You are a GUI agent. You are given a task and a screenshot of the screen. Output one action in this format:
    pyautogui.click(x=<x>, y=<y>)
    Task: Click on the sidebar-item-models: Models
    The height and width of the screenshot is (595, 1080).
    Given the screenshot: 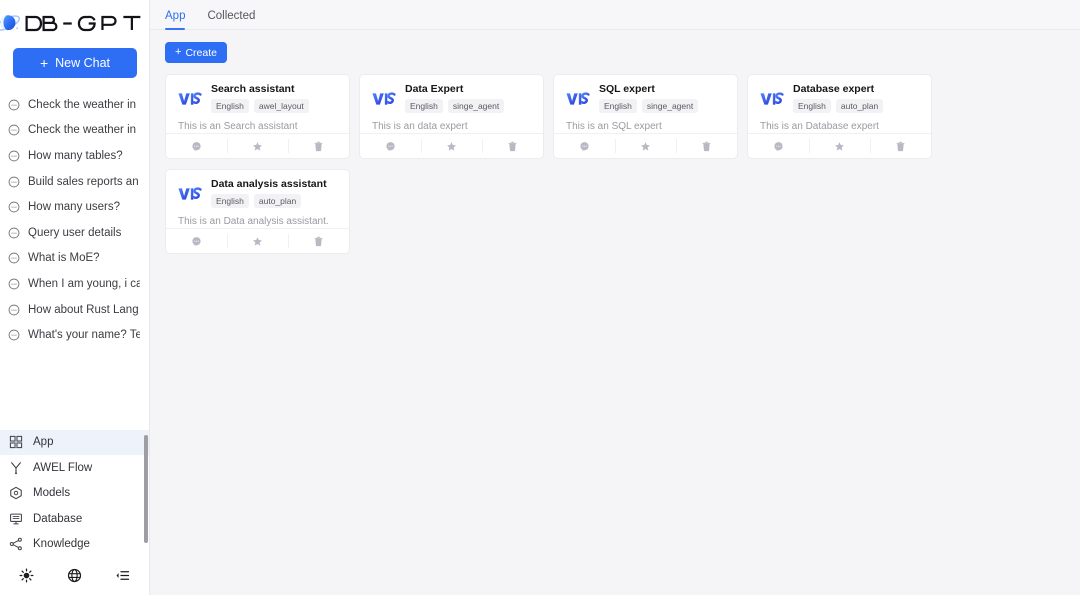 What is the action you would take?
    pyautogui.click(x=74, y=494)
    